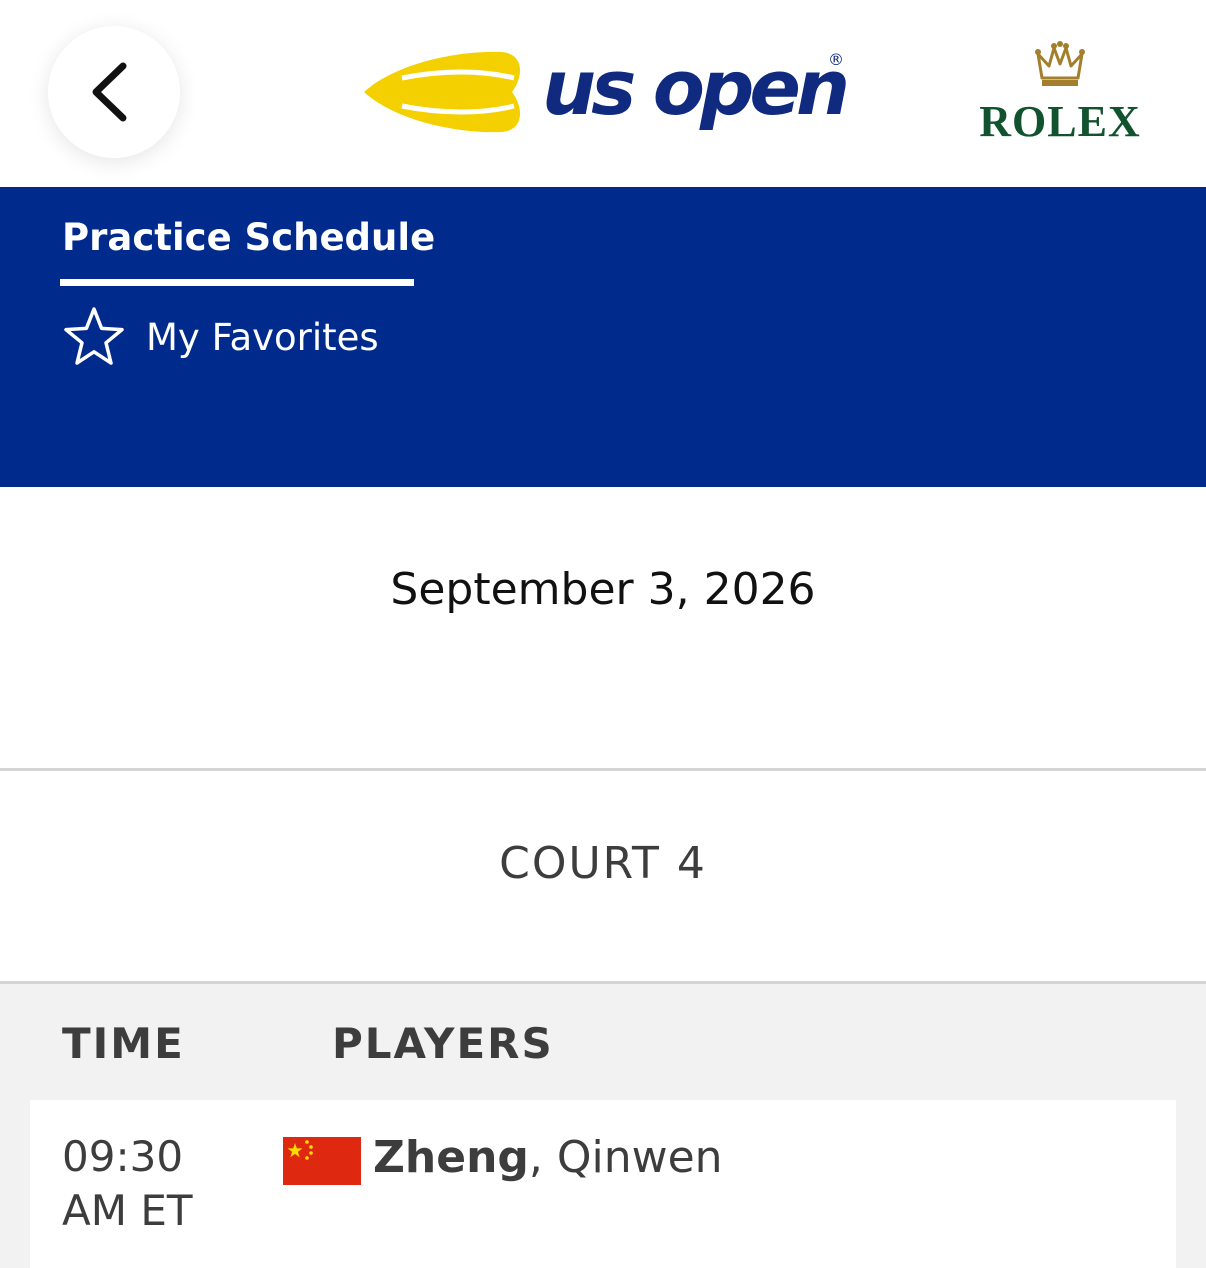 This screenshot has width=1206, height=1268. I want to click on app-header: us open ® ROLEX, so click(603, 93).